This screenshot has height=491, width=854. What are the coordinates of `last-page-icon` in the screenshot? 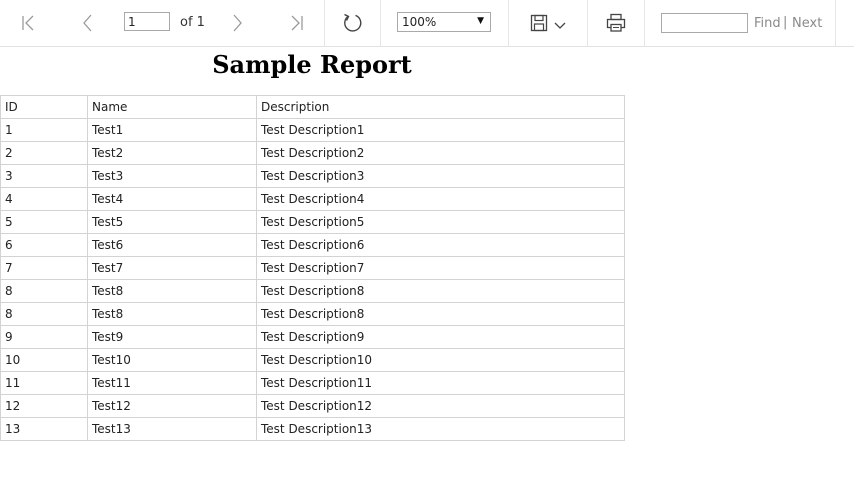 It's located at (296, 23).